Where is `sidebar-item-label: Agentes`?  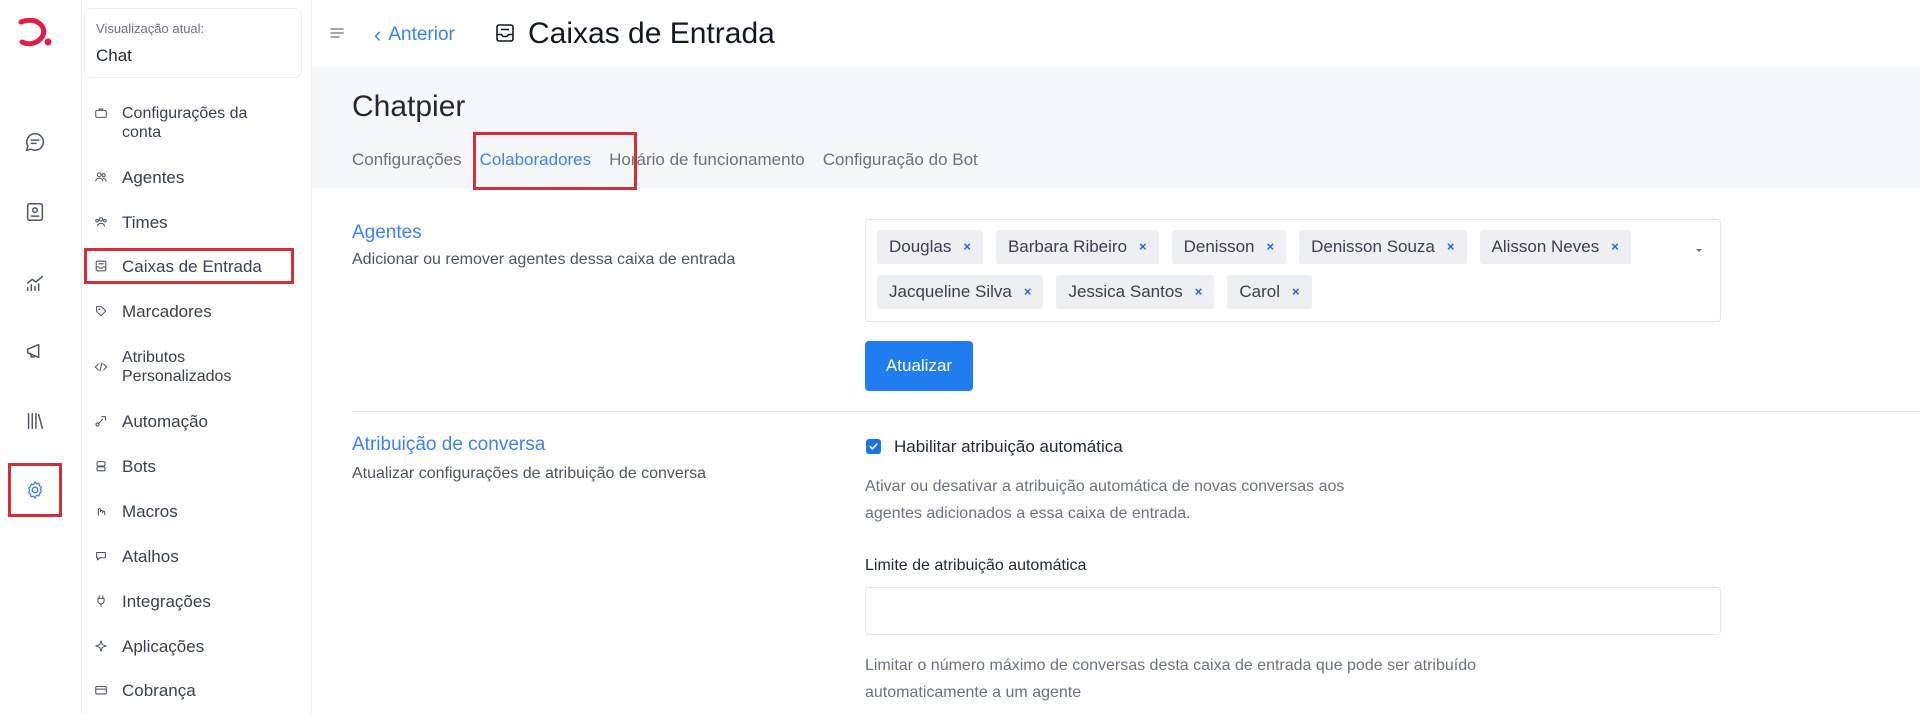
sidebar-item-label: Agentes is located at coordinates (153, 177).